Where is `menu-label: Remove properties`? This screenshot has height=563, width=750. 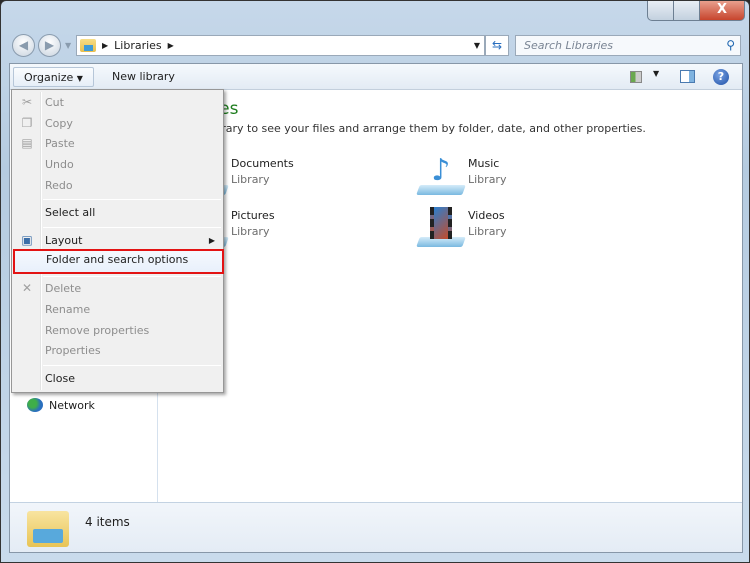 menu-label: Remove properties is located at coordinates (97, 330).